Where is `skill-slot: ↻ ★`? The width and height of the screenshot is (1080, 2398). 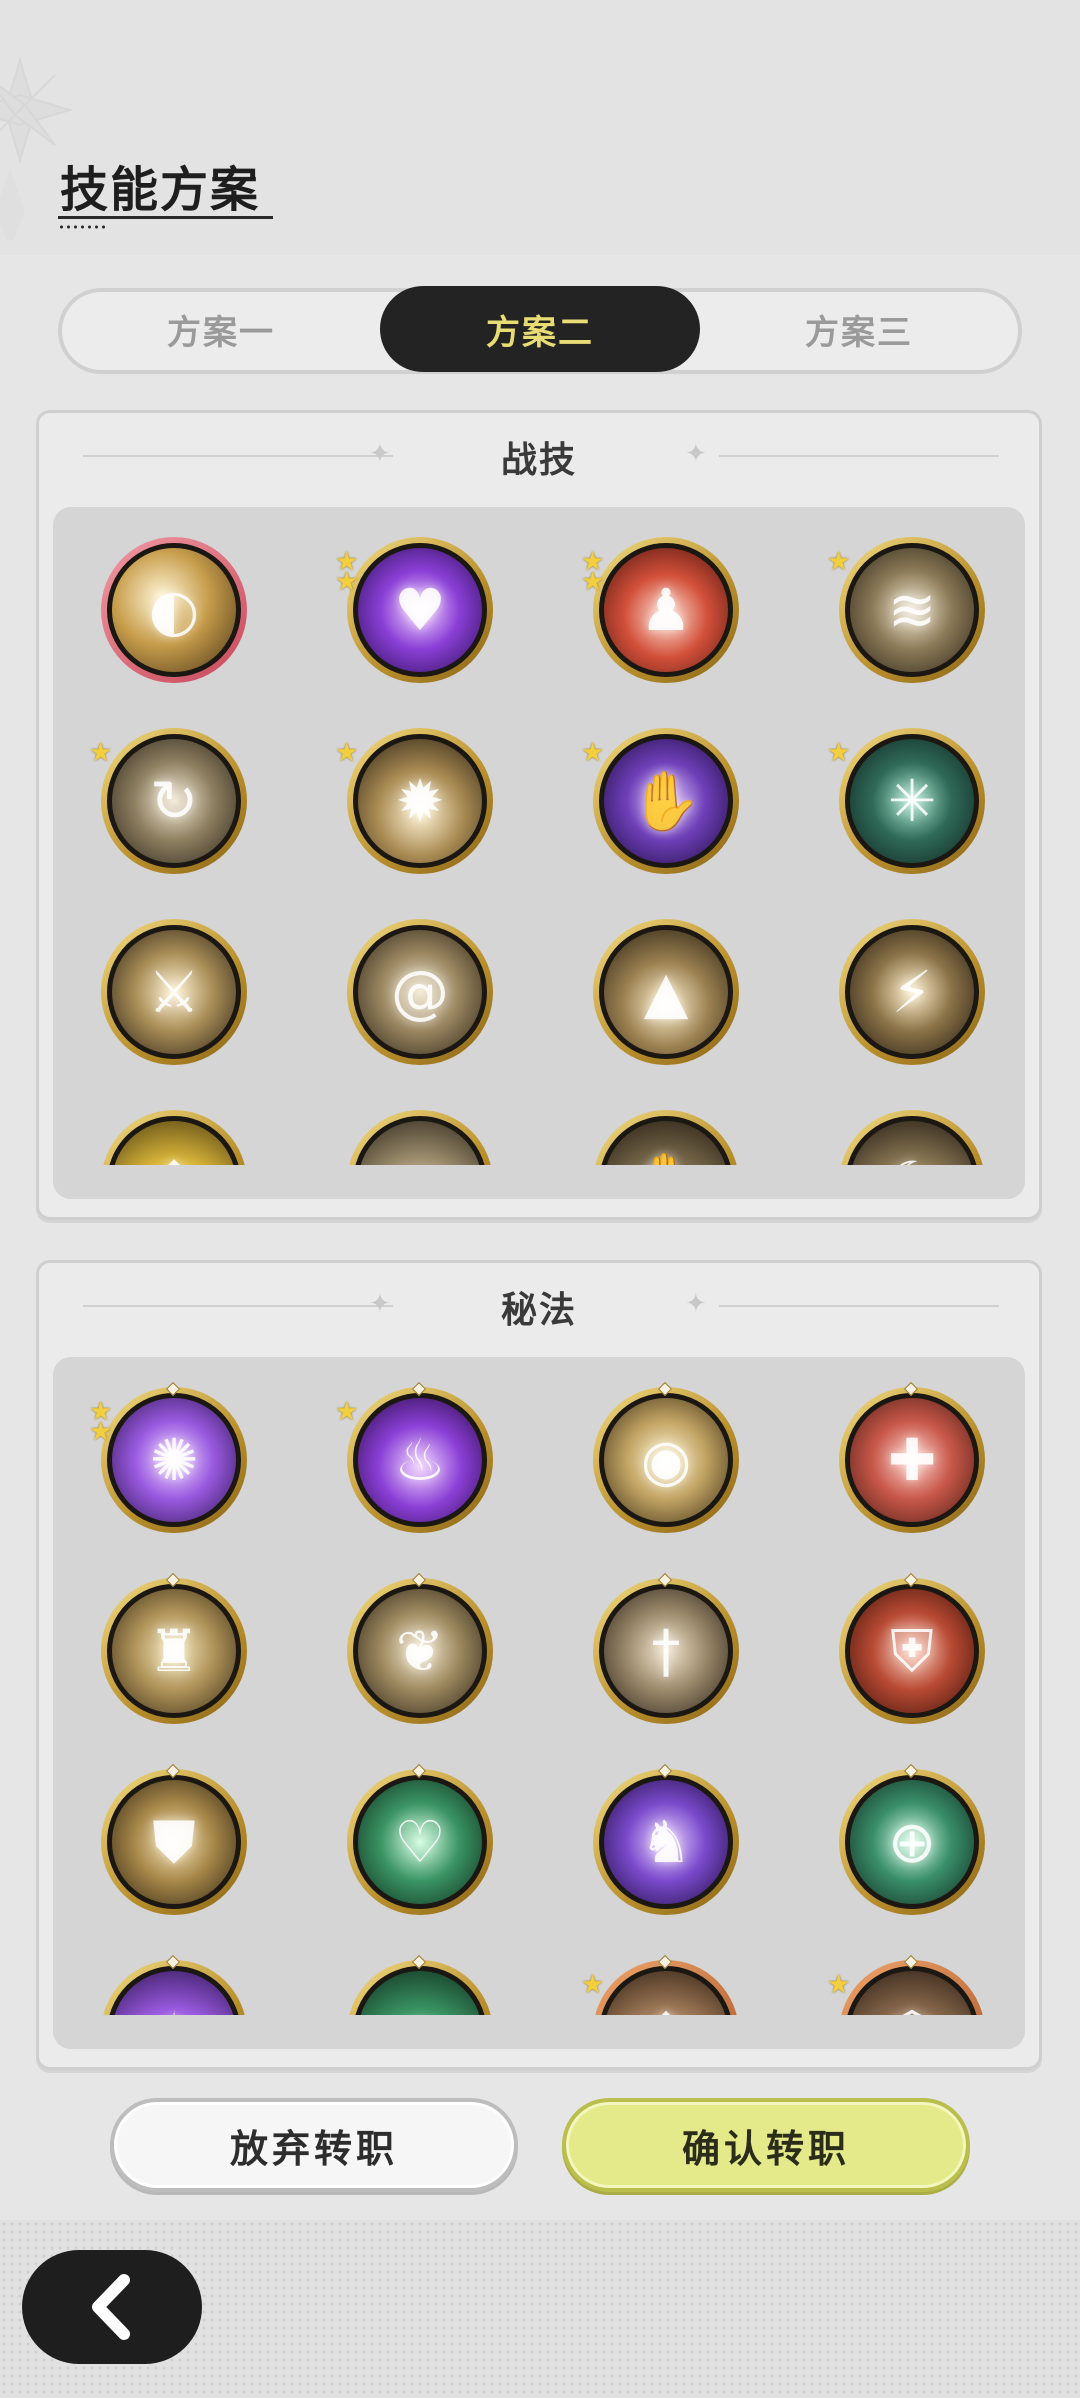 skill-slot: ↻ ★ is located at coordinates (176, 793).